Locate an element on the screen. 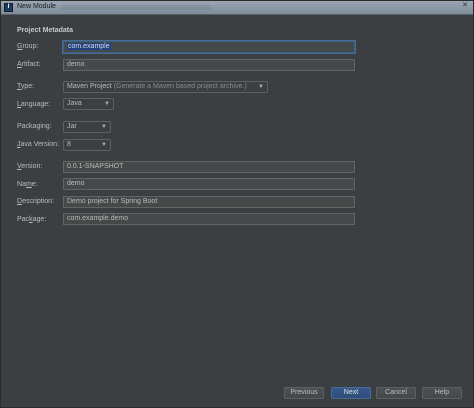 The width and height of the screenshot is (474, 408). description-field: Demo project for Spring Boot is located at coordinates (209, 202).